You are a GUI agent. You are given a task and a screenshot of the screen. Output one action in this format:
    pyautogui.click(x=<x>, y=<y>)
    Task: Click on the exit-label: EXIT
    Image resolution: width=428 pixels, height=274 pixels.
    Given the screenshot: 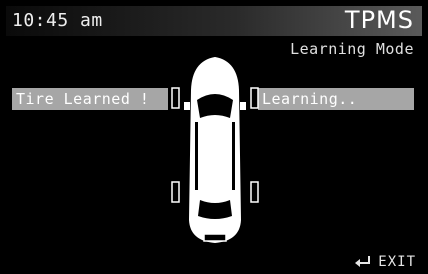 What is the action you would take?
    pyautogui.click(x=397, y=262)
    